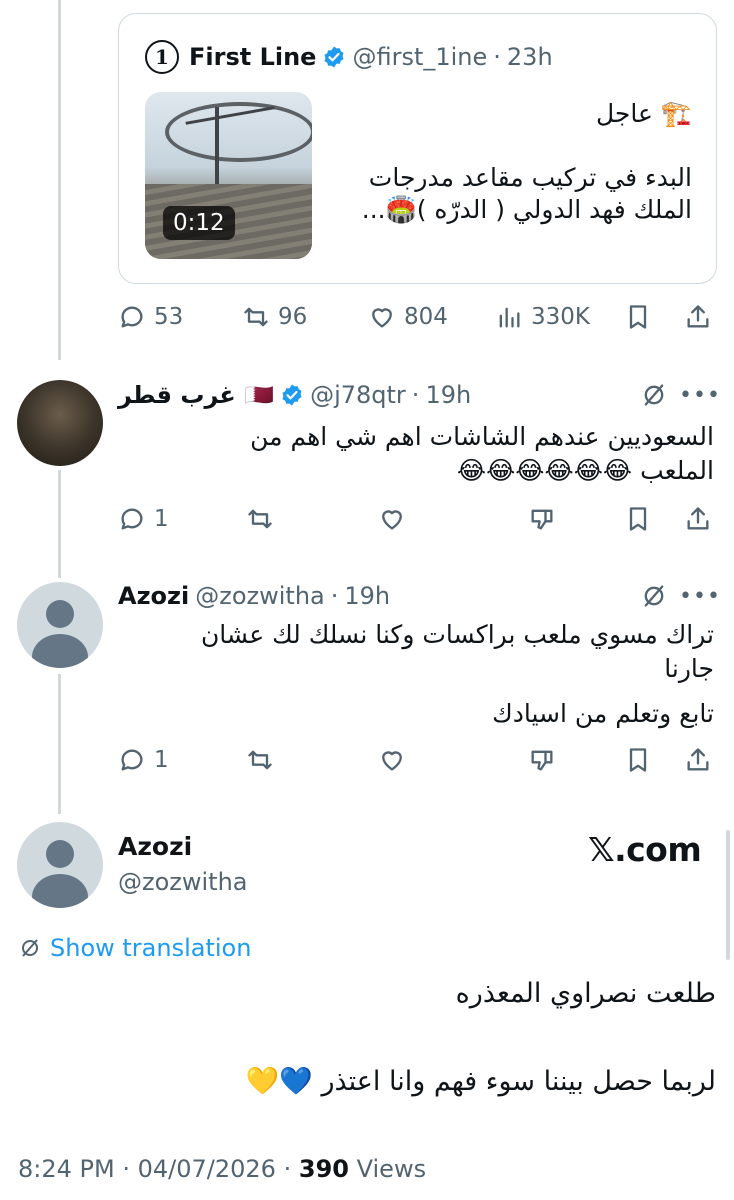 The height and width of the screenshot is (1200, 734). Describe the element at coordinates (196, 395) in the screenshot. I see `author-name: غرب قطر 🇶🇦` at that location.